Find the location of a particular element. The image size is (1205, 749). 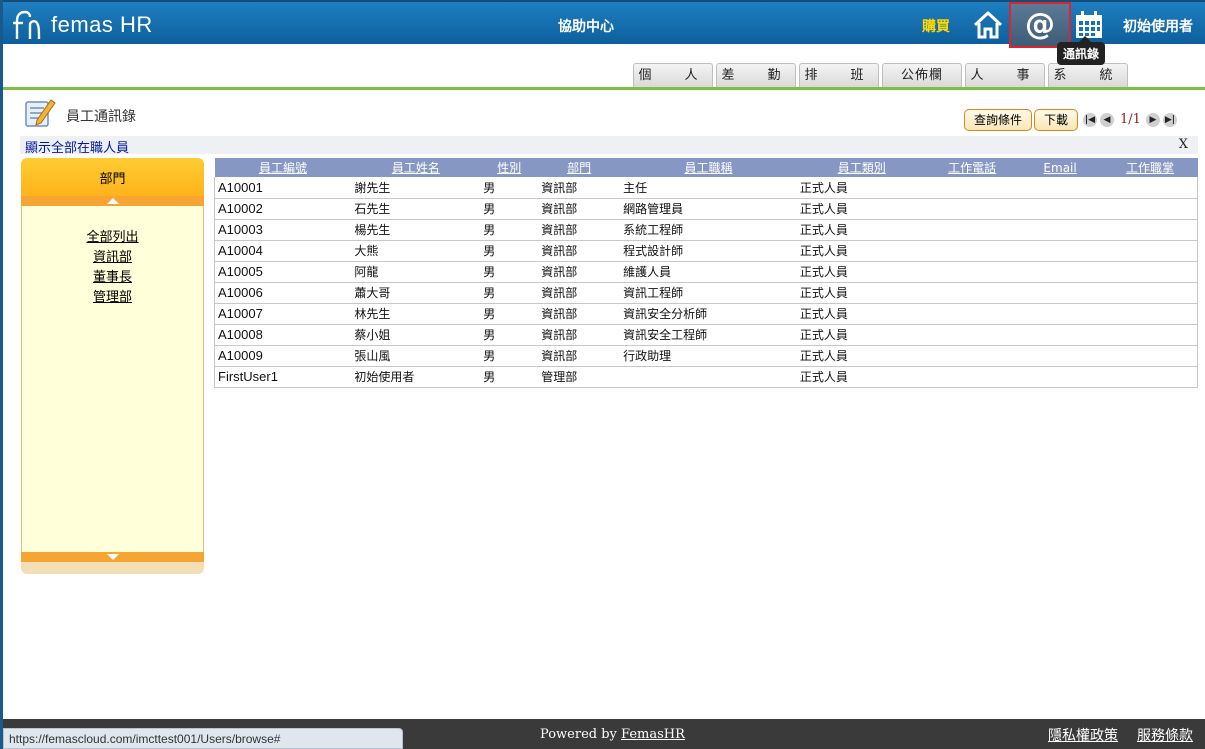

cell-job-title: 系統工程師 is located at coordinates (708, 230).